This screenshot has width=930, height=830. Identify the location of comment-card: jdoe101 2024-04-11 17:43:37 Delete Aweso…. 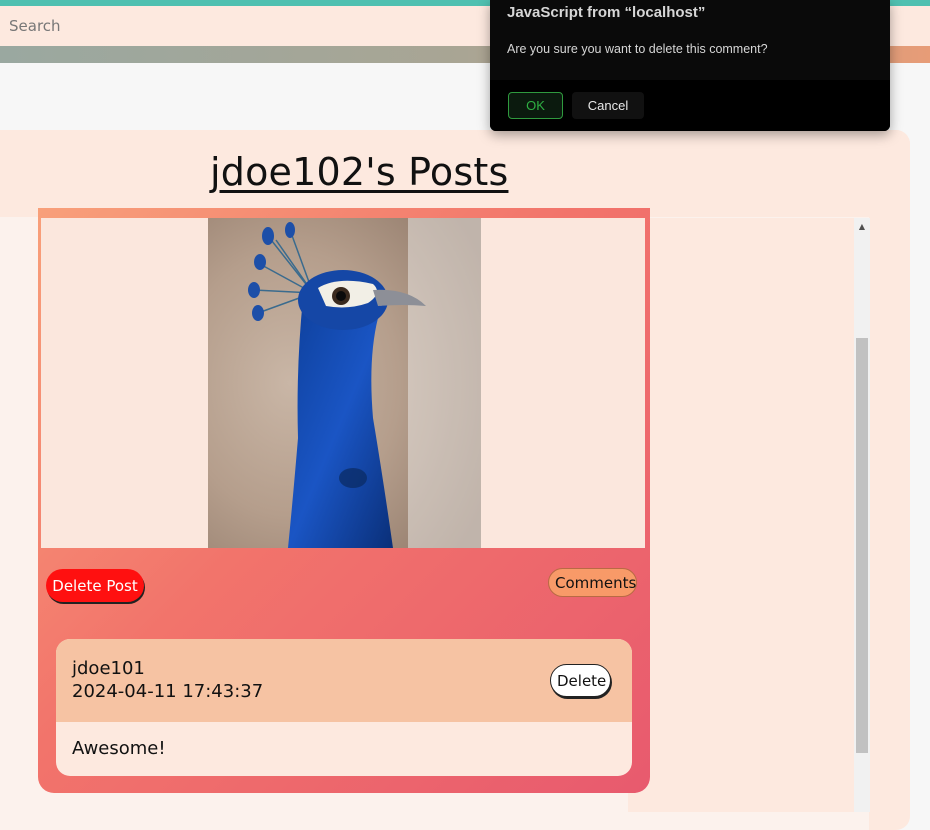
(344, 707).